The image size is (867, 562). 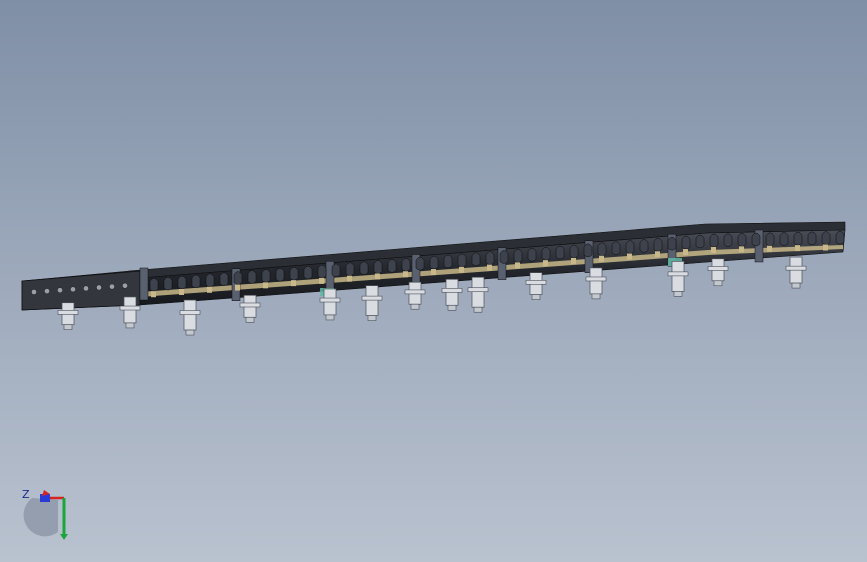 What do you see at coordinates (40, 517) in the screenshot?
I see `triad-plane` at bounding box center [40, 517].